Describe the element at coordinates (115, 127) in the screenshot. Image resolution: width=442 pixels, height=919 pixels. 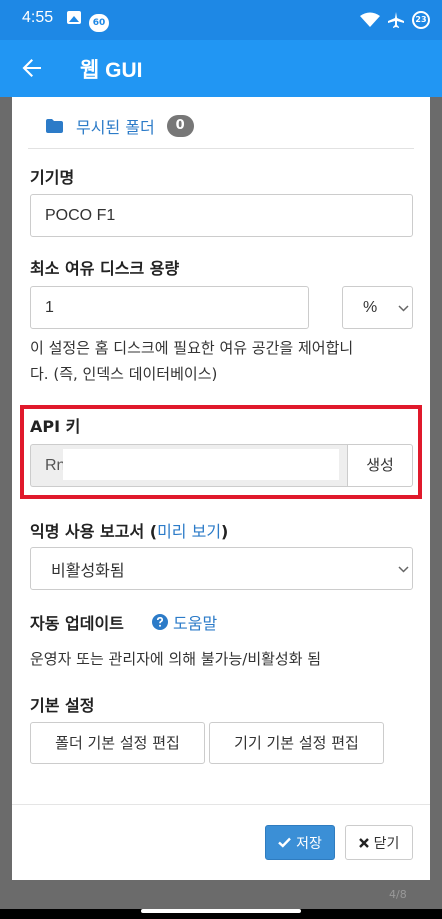
I see `ignored-folders-label: 무시된 폴더` at that location.